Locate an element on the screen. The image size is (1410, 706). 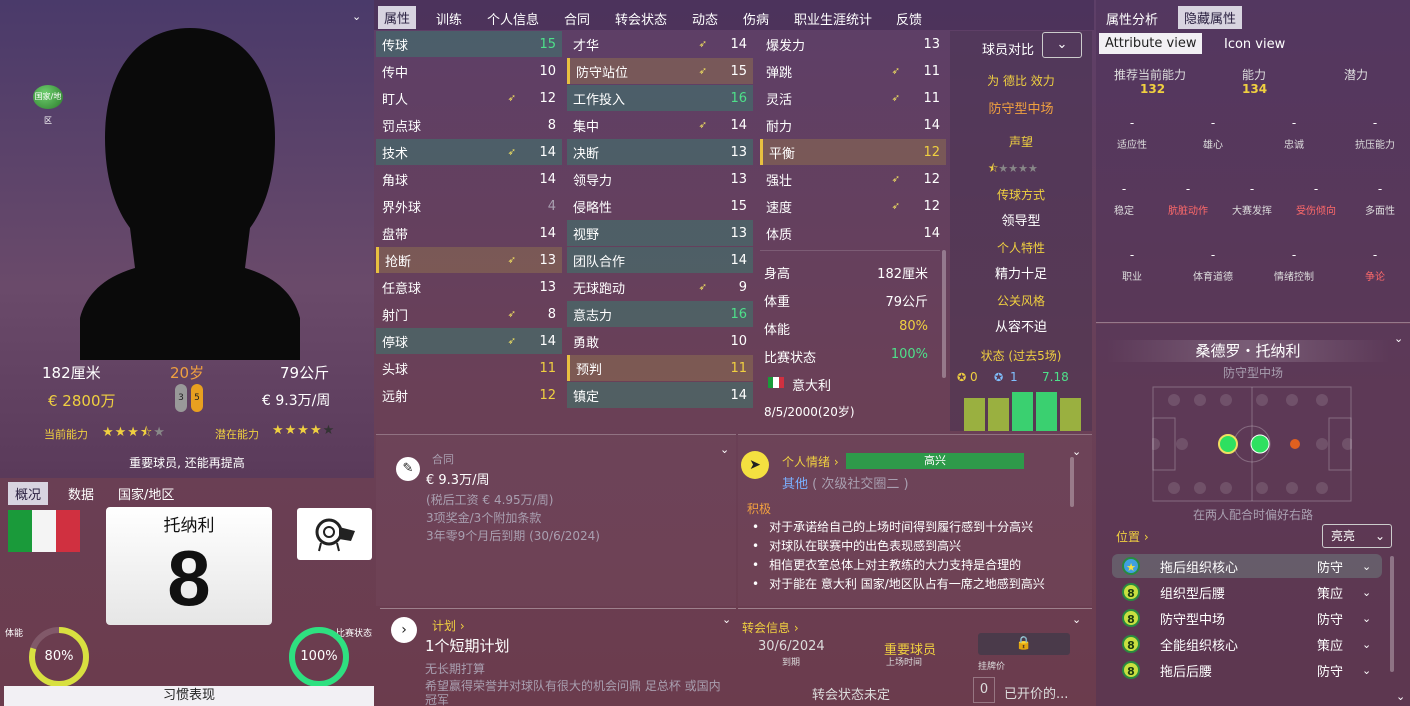
positions-link: 位置 › is located at coordinates (1132, 536).